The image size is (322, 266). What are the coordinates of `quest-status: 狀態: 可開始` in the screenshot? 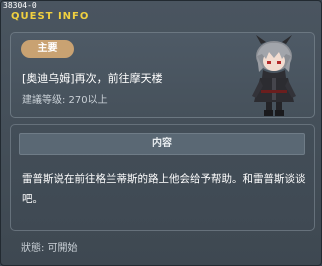 It's located at (49, 248).